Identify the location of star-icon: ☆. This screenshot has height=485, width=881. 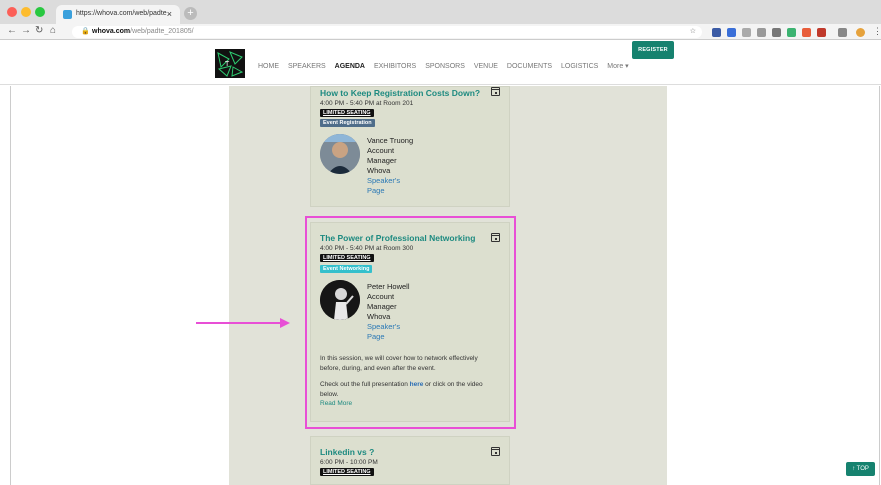
(693, 32).